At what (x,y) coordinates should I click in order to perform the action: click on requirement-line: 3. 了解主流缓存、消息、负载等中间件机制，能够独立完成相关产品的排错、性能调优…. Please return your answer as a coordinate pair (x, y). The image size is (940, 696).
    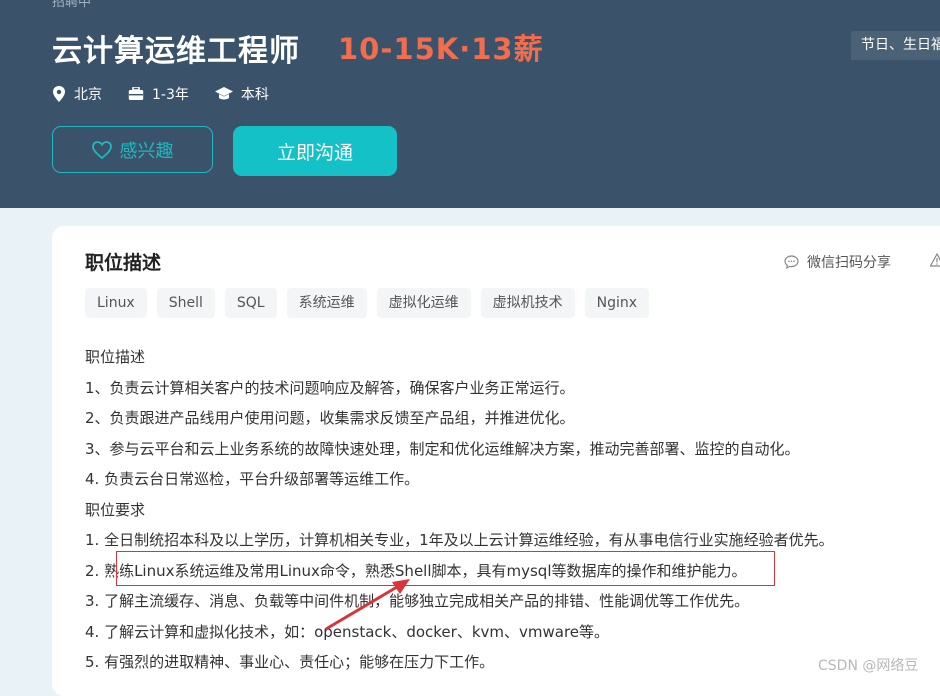
    Looking at the image, I should click on (417, 601).